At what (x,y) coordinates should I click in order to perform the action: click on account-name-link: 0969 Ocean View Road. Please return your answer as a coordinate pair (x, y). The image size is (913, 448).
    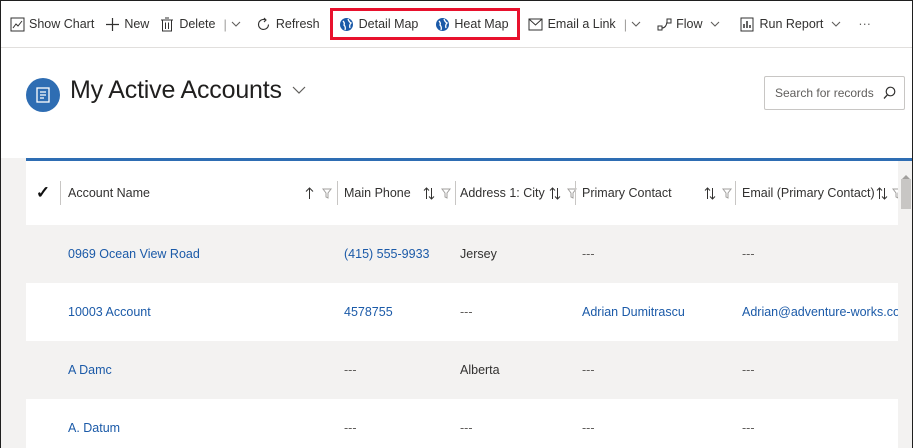
    Looking at the image, I should click on (134, 254).